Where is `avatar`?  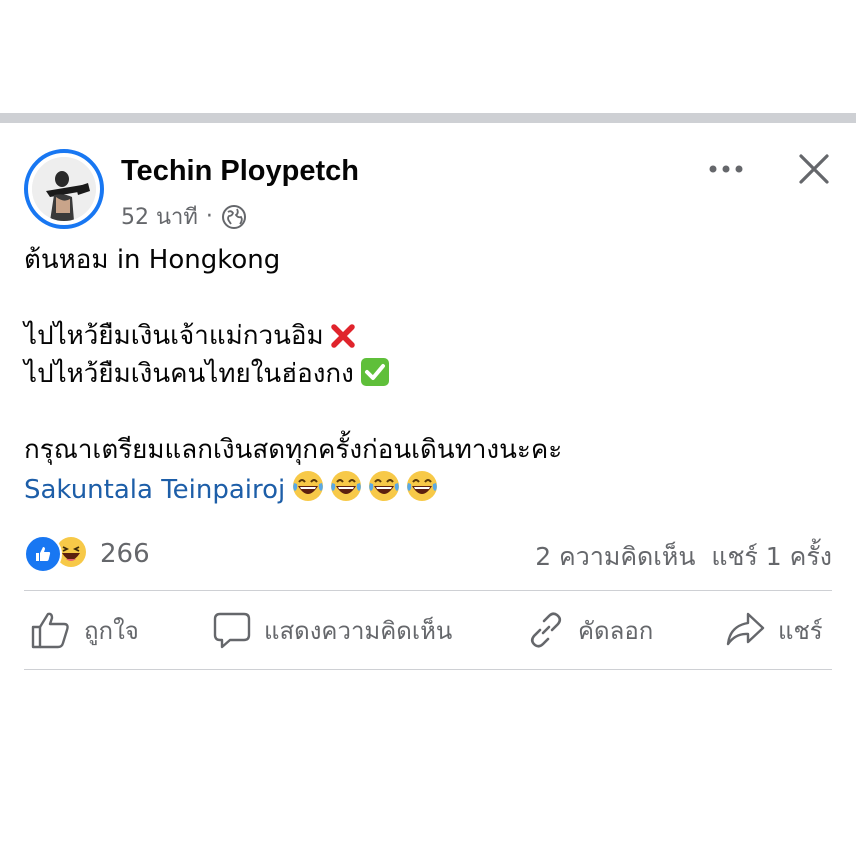 avatar is located at coordinates (64, 189).